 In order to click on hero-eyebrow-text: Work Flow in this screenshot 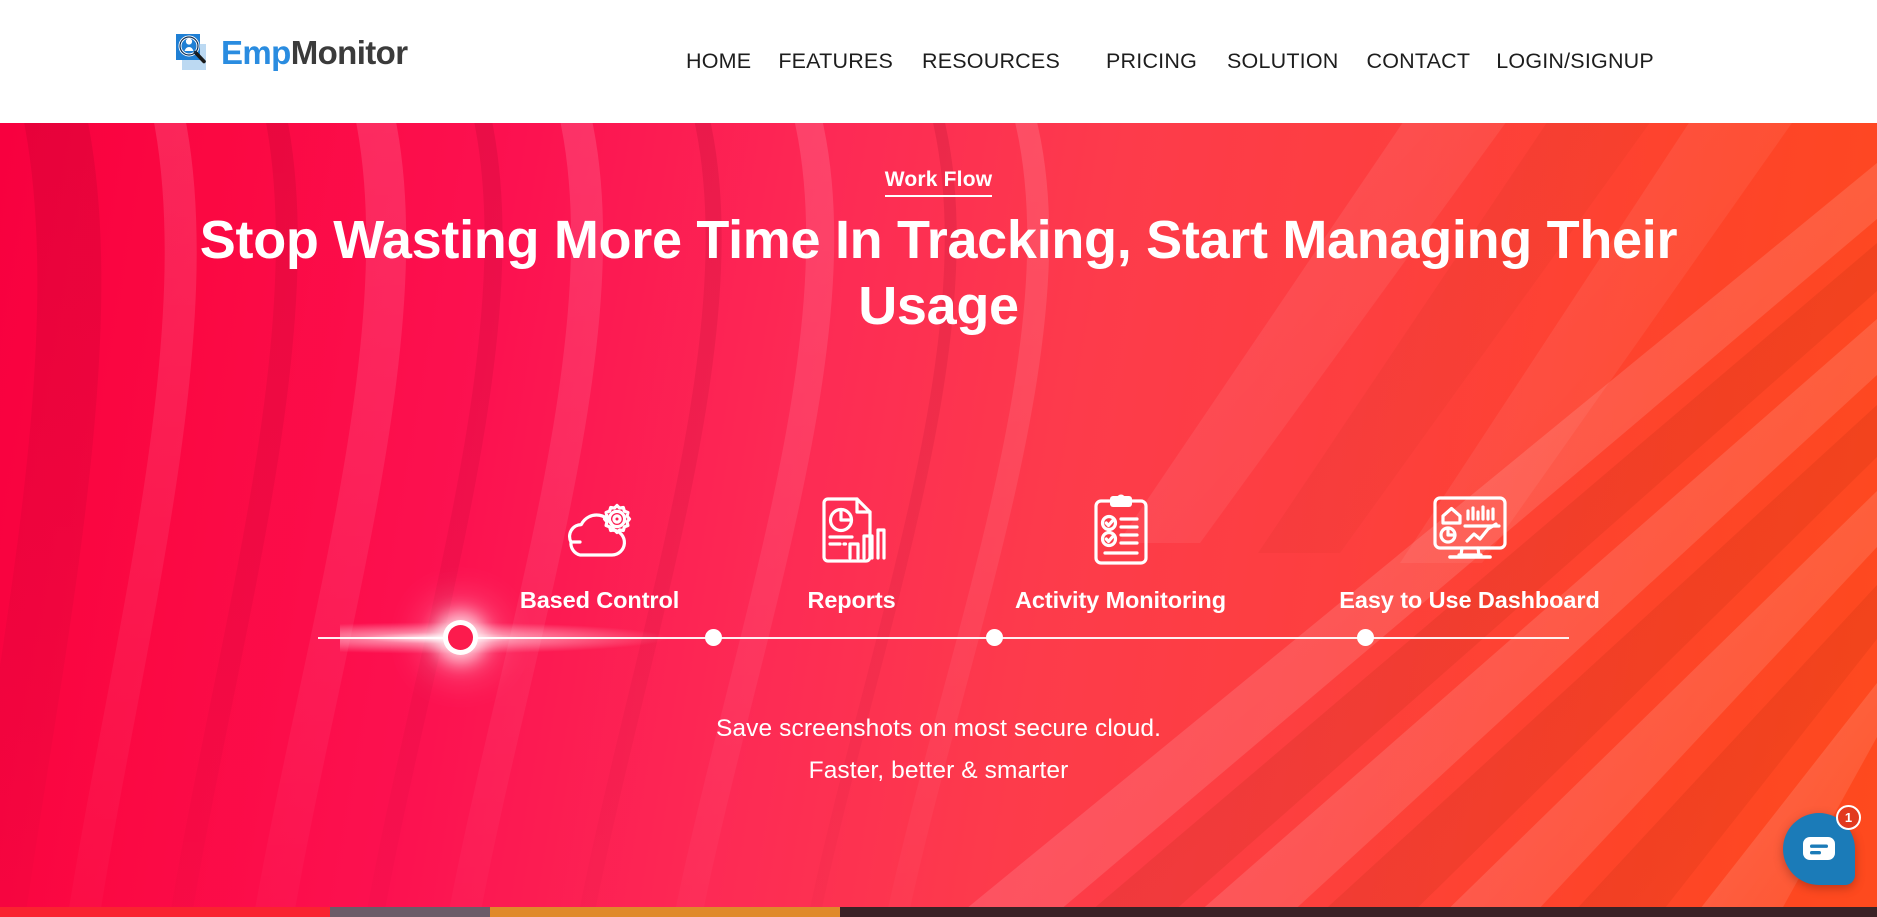, I will do `click(938, 182)`.